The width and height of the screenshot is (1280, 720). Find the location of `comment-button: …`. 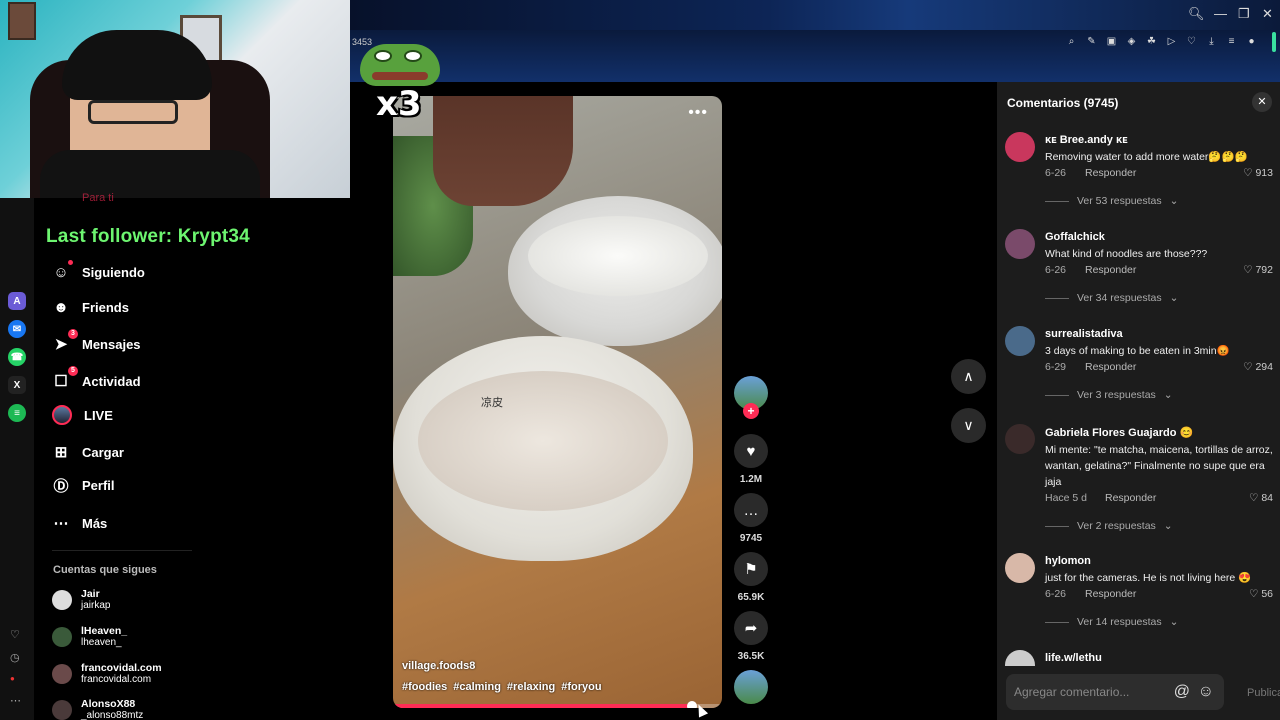

comment-button: … is located at coordinates (751, 510).